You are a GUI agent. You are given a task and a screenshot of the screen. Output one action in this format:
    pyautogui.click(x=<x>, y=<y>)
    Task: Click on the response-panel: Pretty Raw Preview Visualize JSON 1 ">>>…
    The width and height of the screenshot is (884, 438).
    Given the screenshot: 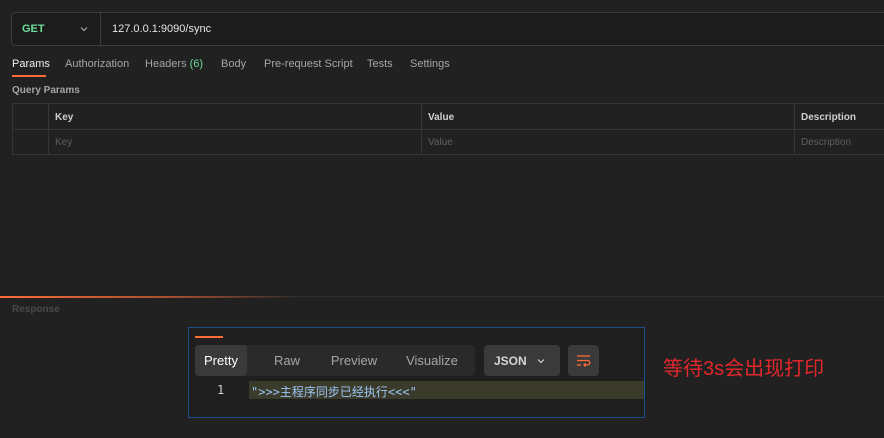 What is the action you would take?
    pyautogui.click(x=416, y=372)
    